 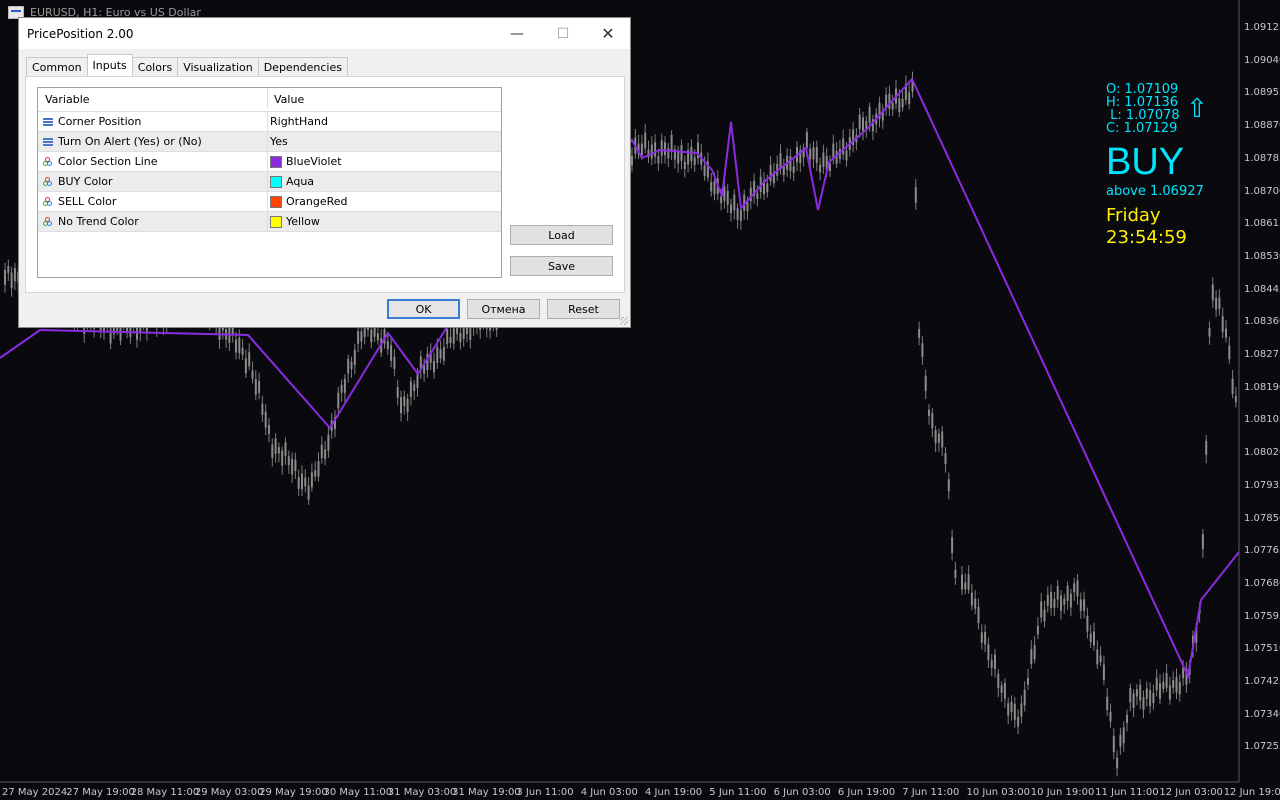 I want to click on input-row-section-color: Color Section Line BlueViolet, so click(x=269, y=162).